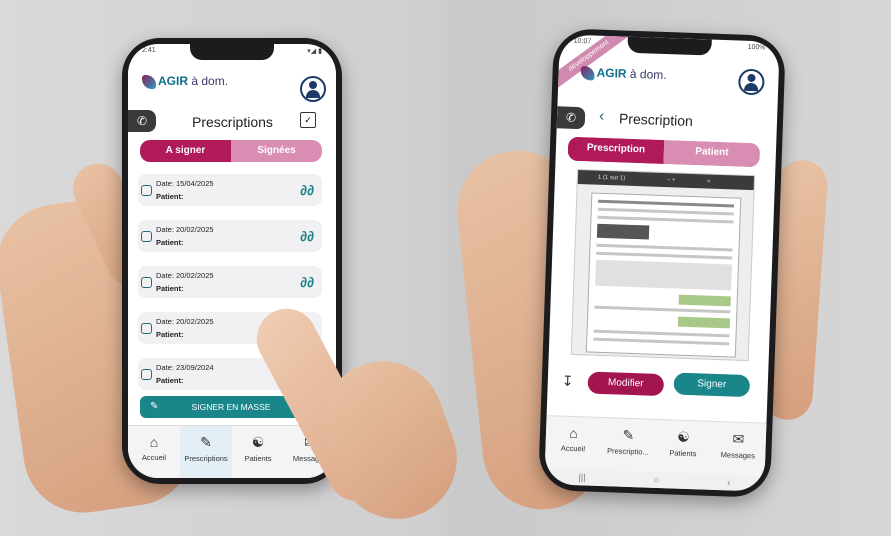 The height and width of the screenshot is (536, 891). What do you see at coordinates (709, 182) in the screenshot?
I see `more-icon: »` at bounding box center [709, 182].